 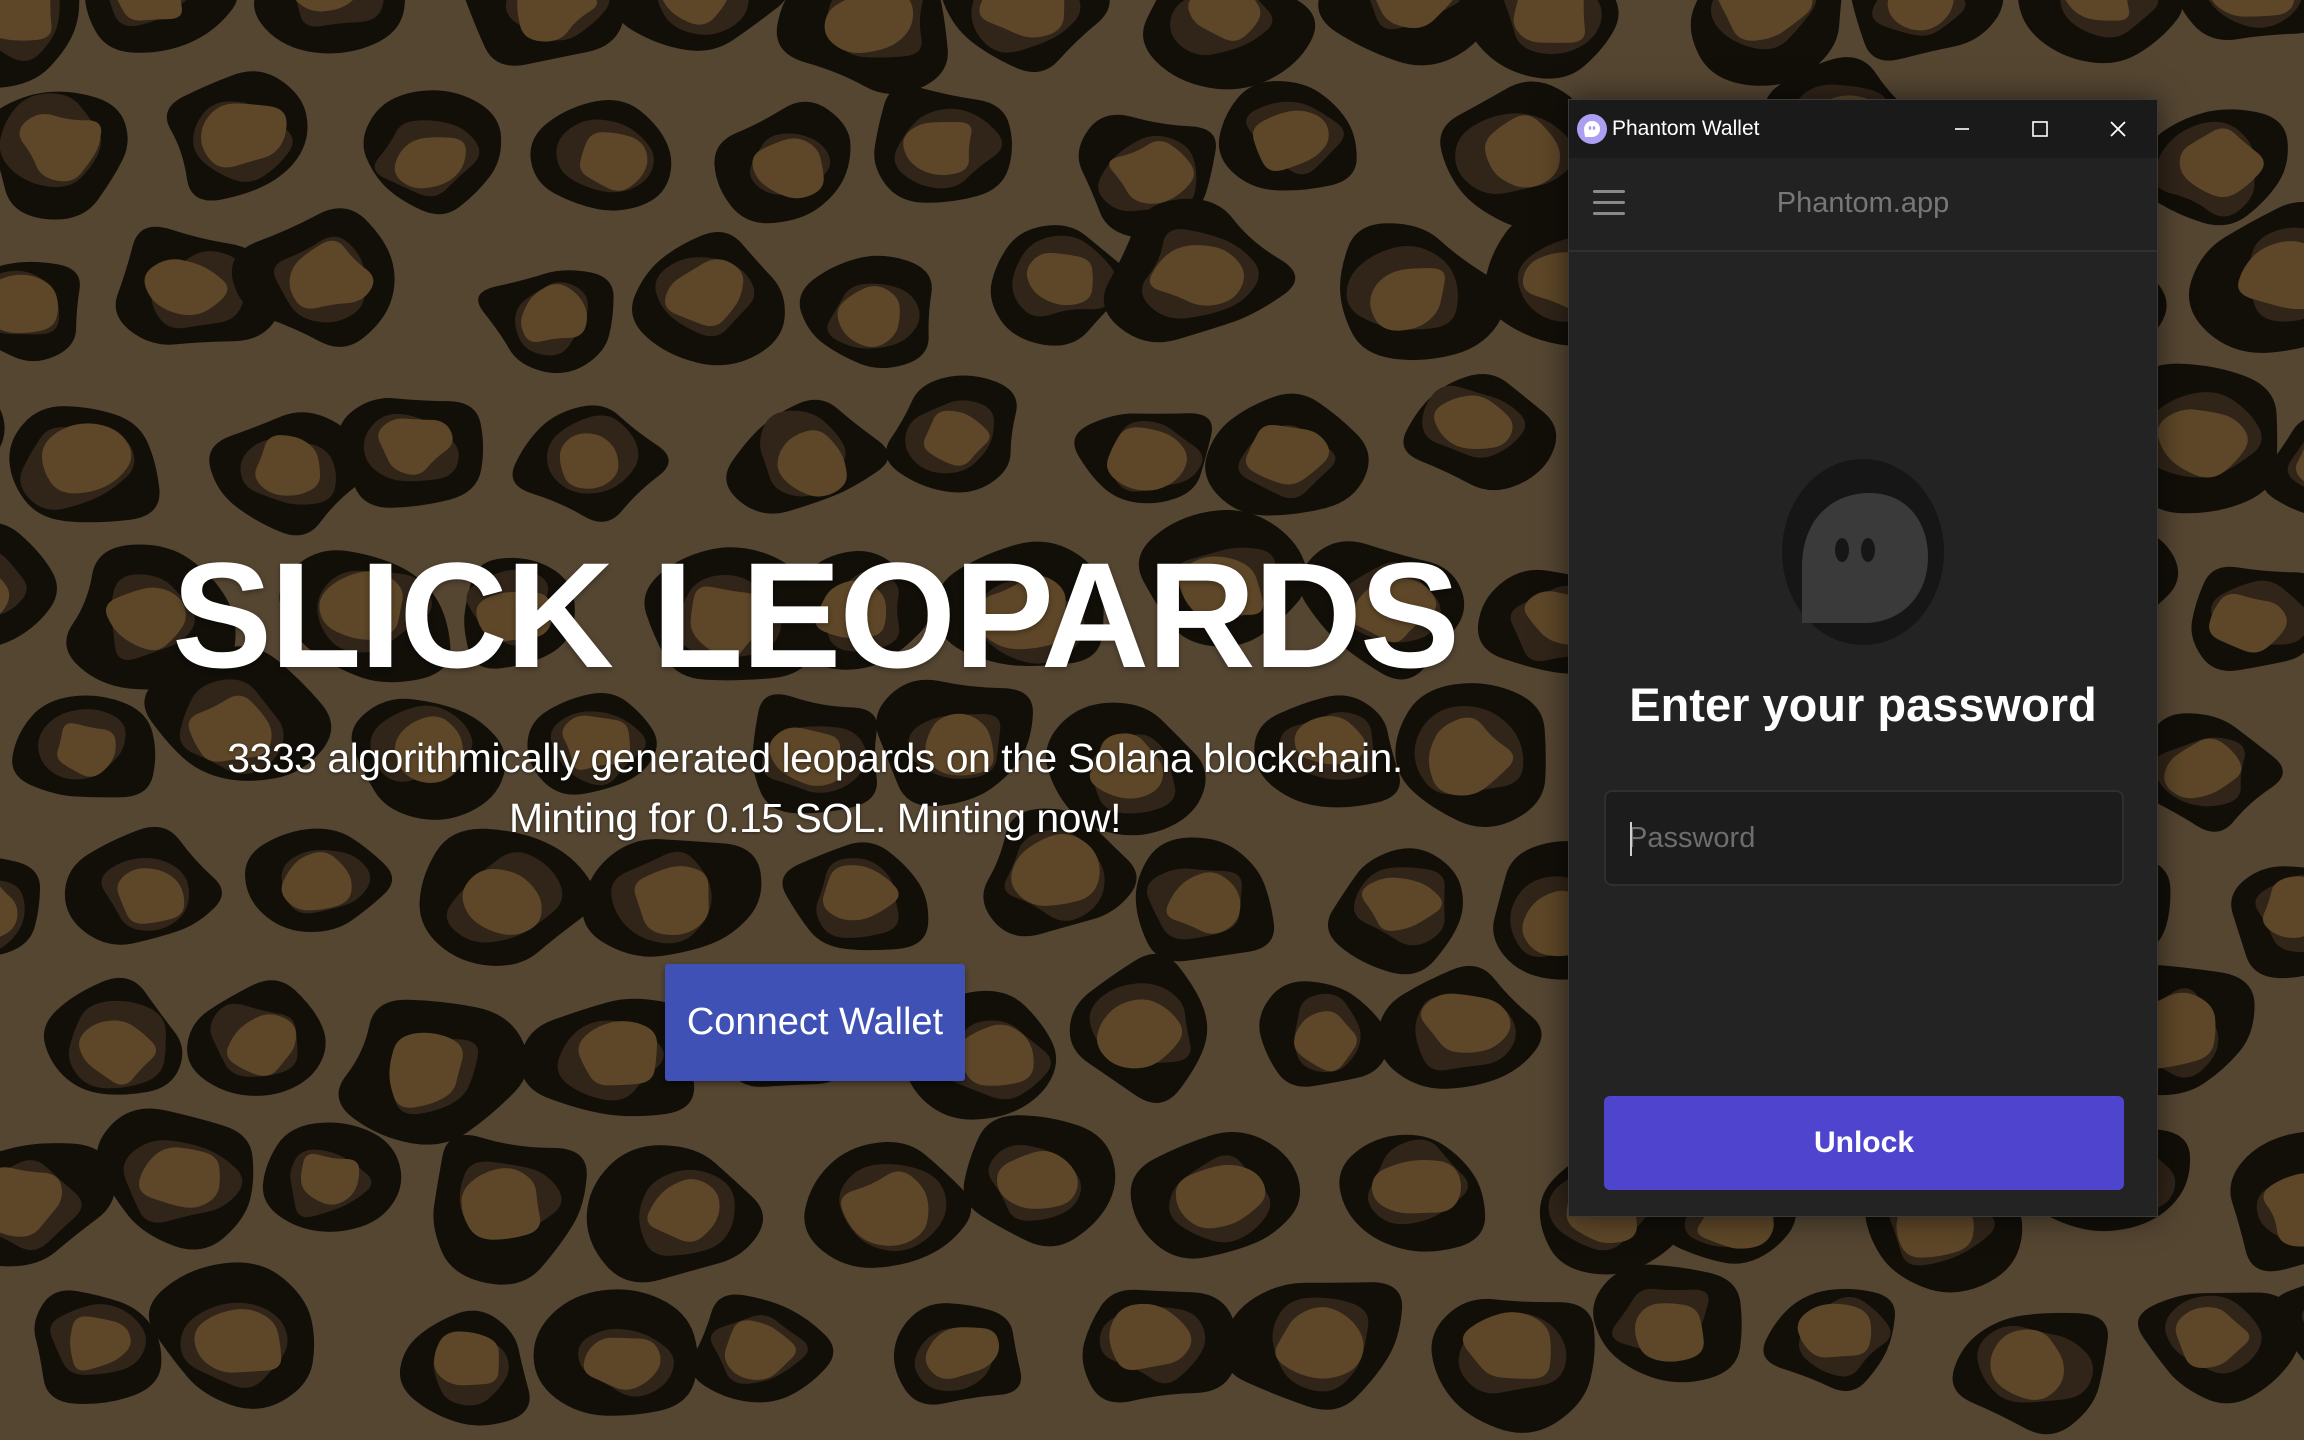 I want to click on password-field, so click(x=1864, y=838).